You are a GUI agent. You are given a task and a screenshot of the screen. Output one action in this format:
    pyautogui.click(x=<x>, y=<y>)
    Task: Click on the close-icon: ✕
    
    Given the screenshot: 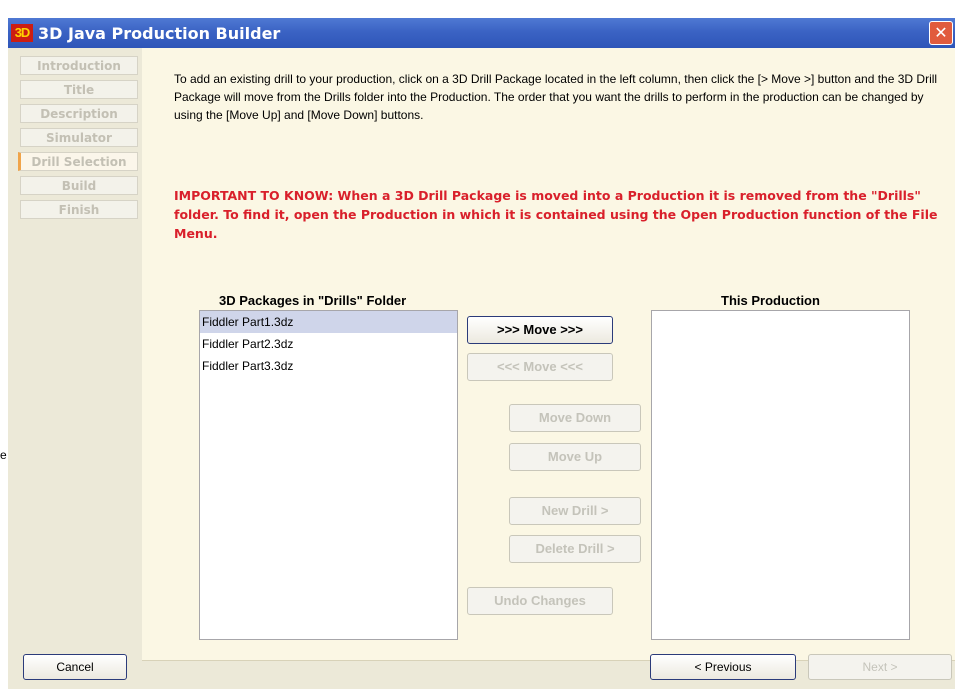 What is the action you would take?
    pyautogui.click(x=941, y=33)
    